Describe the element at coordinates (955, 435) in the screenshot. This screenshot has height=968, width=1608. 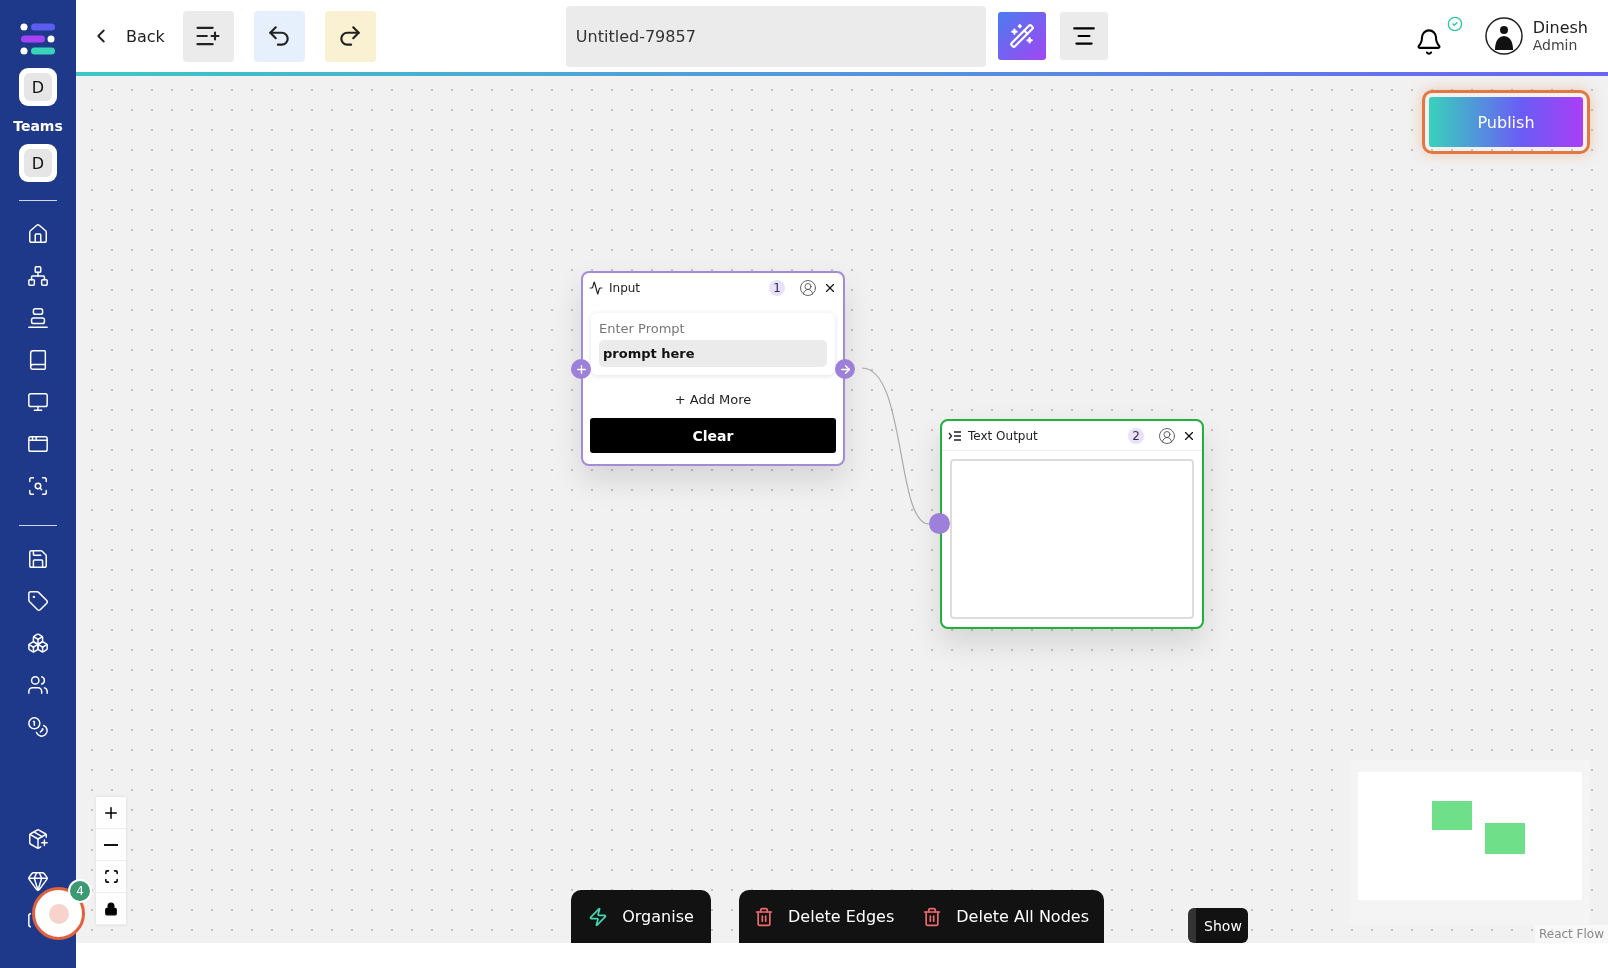
I see `indent-list-icon` at that location.